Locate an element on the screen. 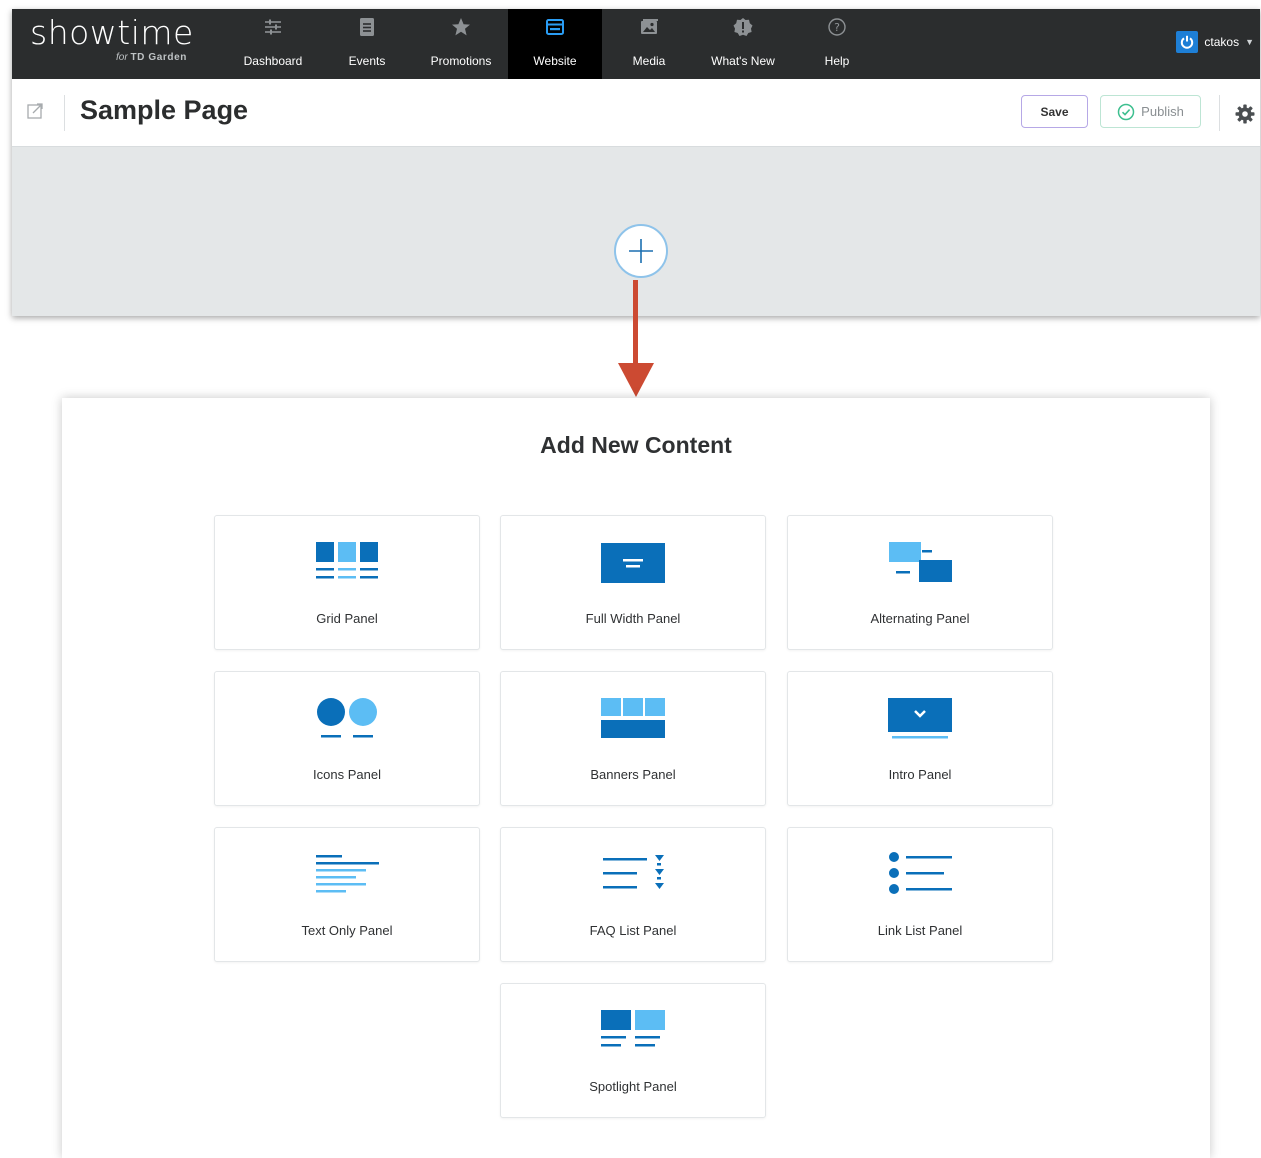 This screenshot has height=1158, width=1261. username: ctakos is located at coordinates (1222, 42).